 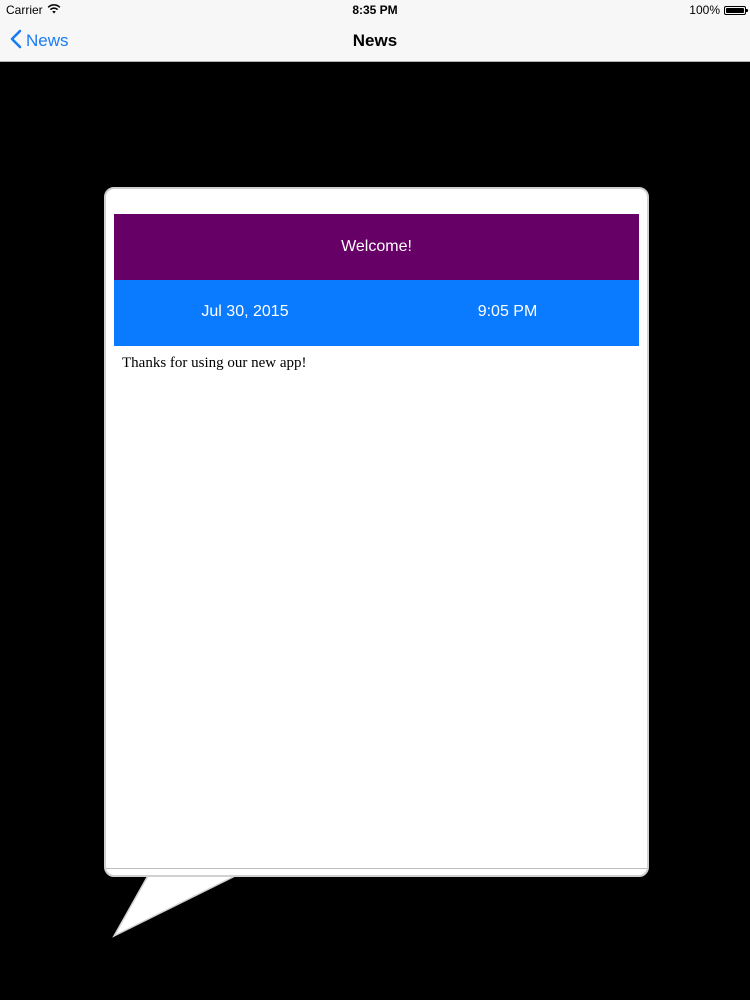 I want to click on navigation-bar: News News, so click(x=375, y=41).